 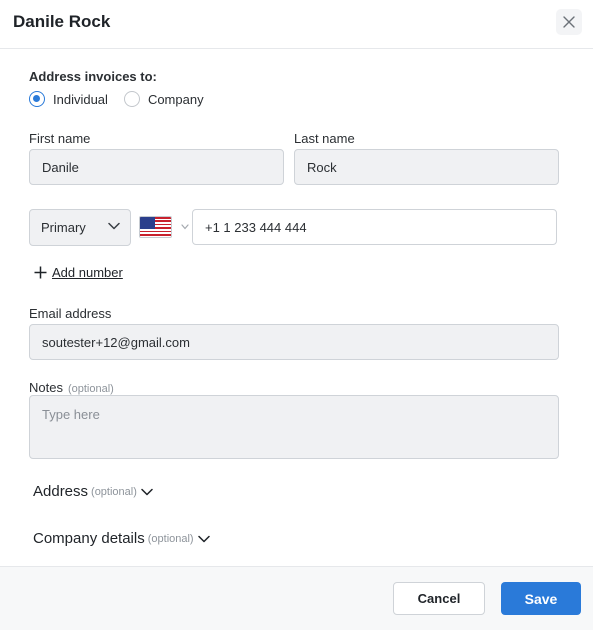 I want to click on notes-textarea: Type here, so click(x=294, y=427).